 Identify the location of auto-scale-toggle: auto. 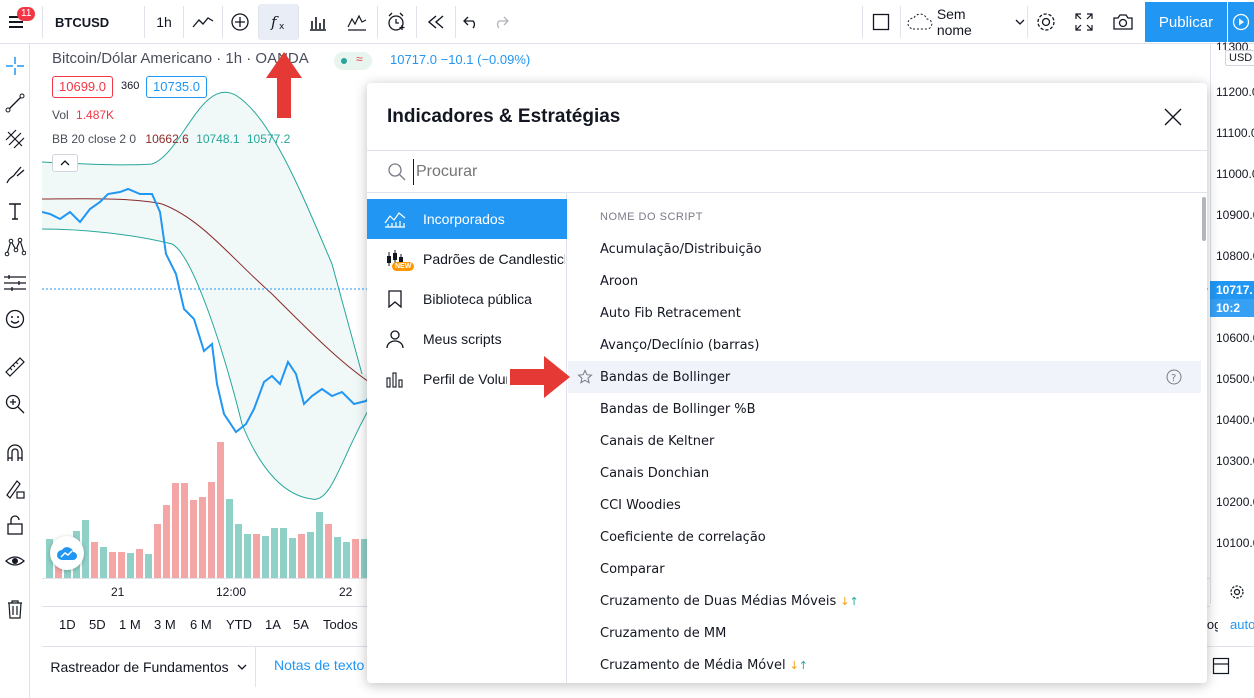
(1242, 624).